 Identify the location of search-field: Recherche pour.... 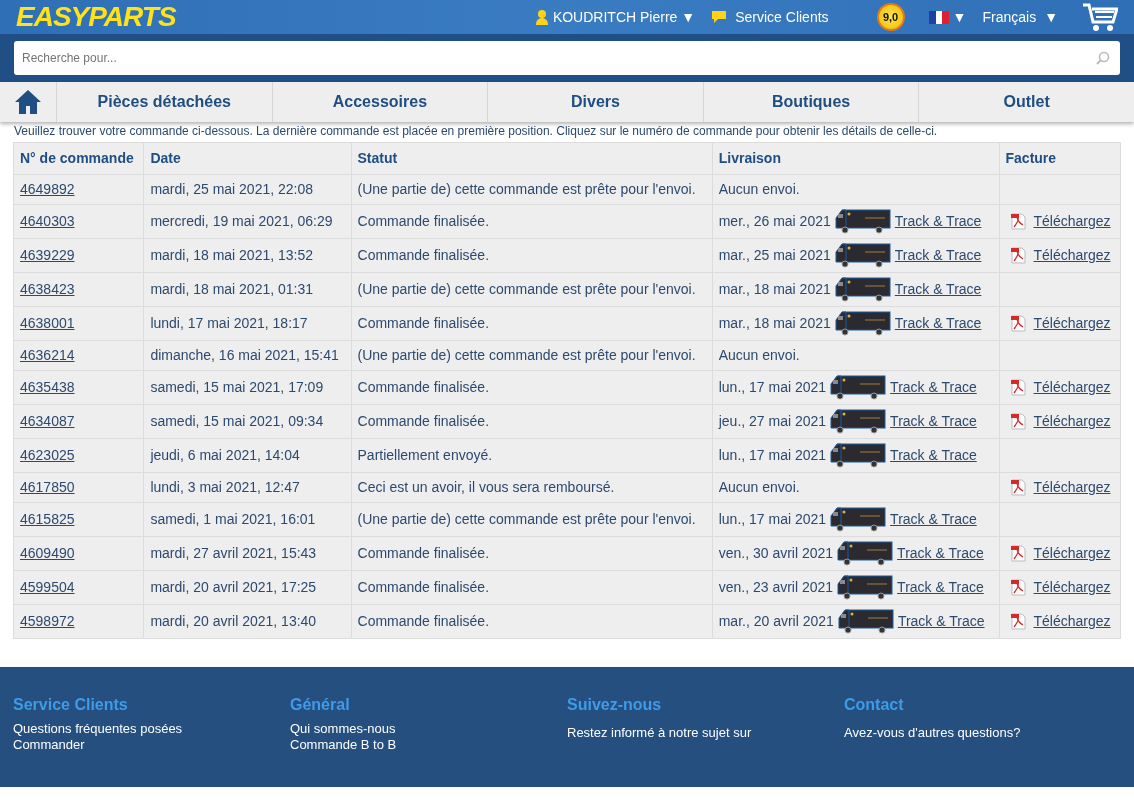
(567, 58).